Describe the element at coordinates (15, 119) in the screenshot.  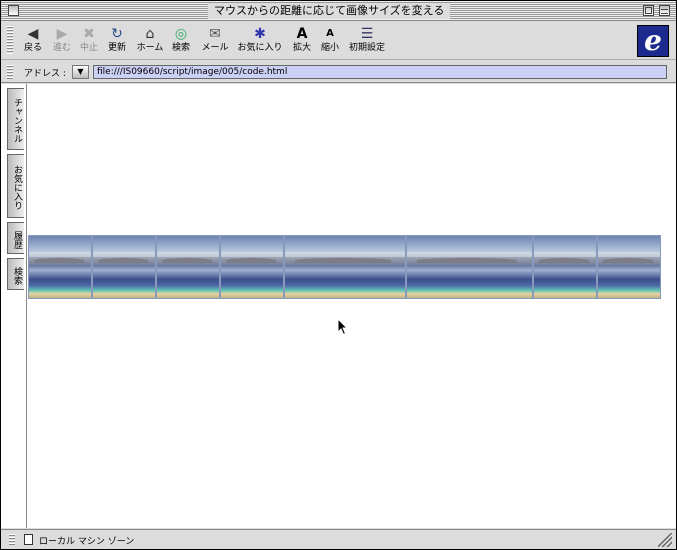
I see `sidebar-tab-channels: チャンネル` at that location.